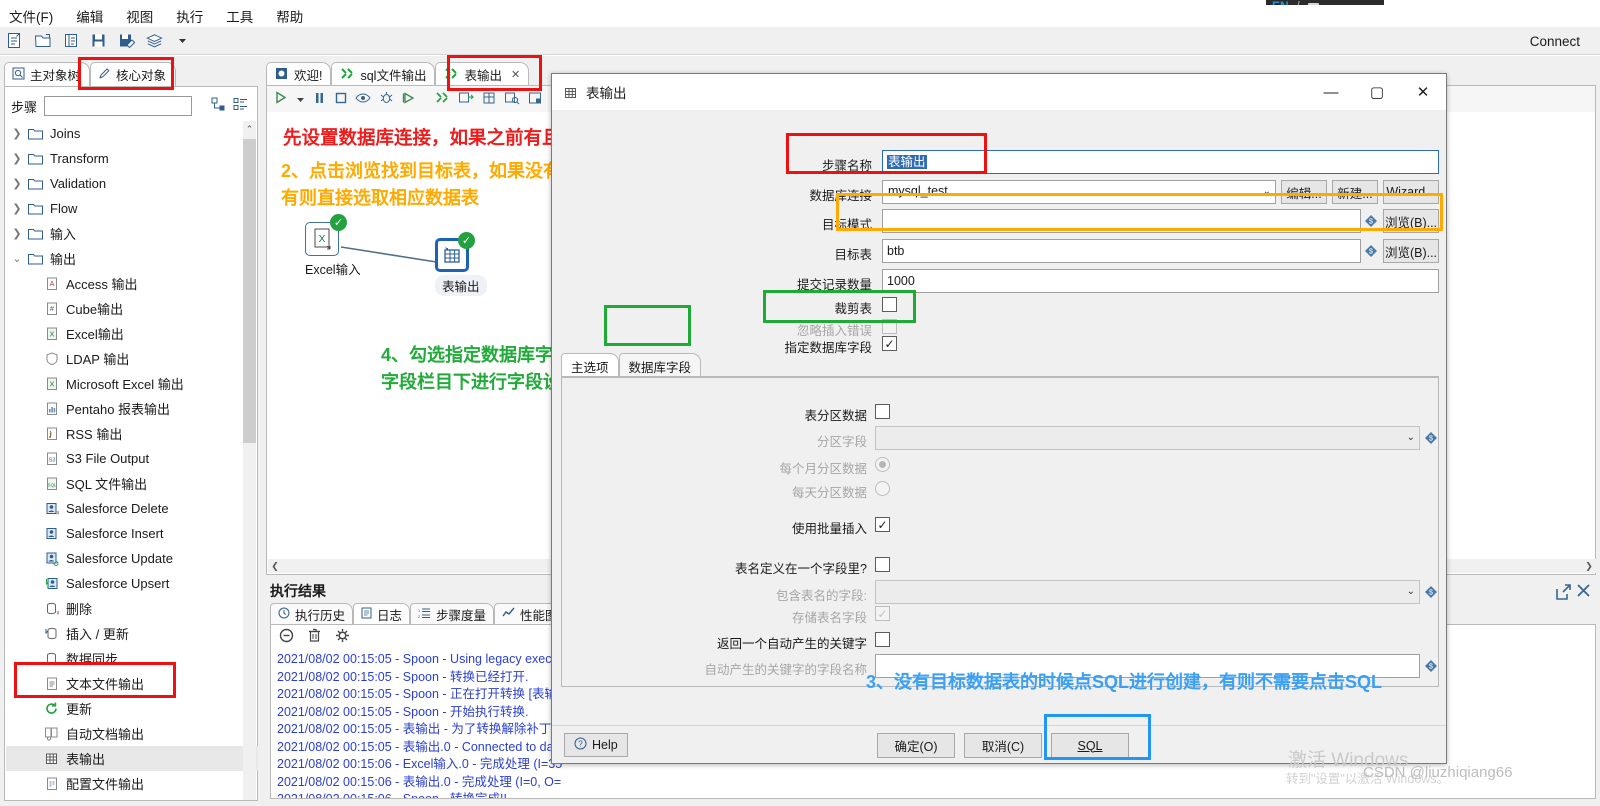 The width and height of the screenshot is (1600, 806). I want to click on tree-folder-validation: ❯ Validation, so click(132, 183).